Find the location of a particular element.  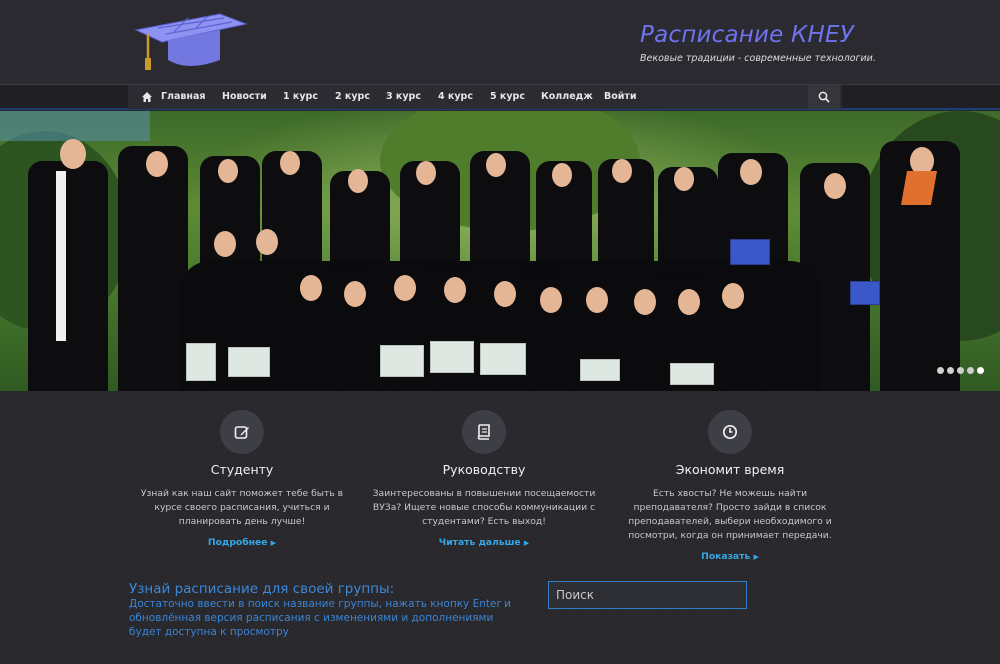

nav-item-course-2: 2 курс is located at coordinates (352, 97).